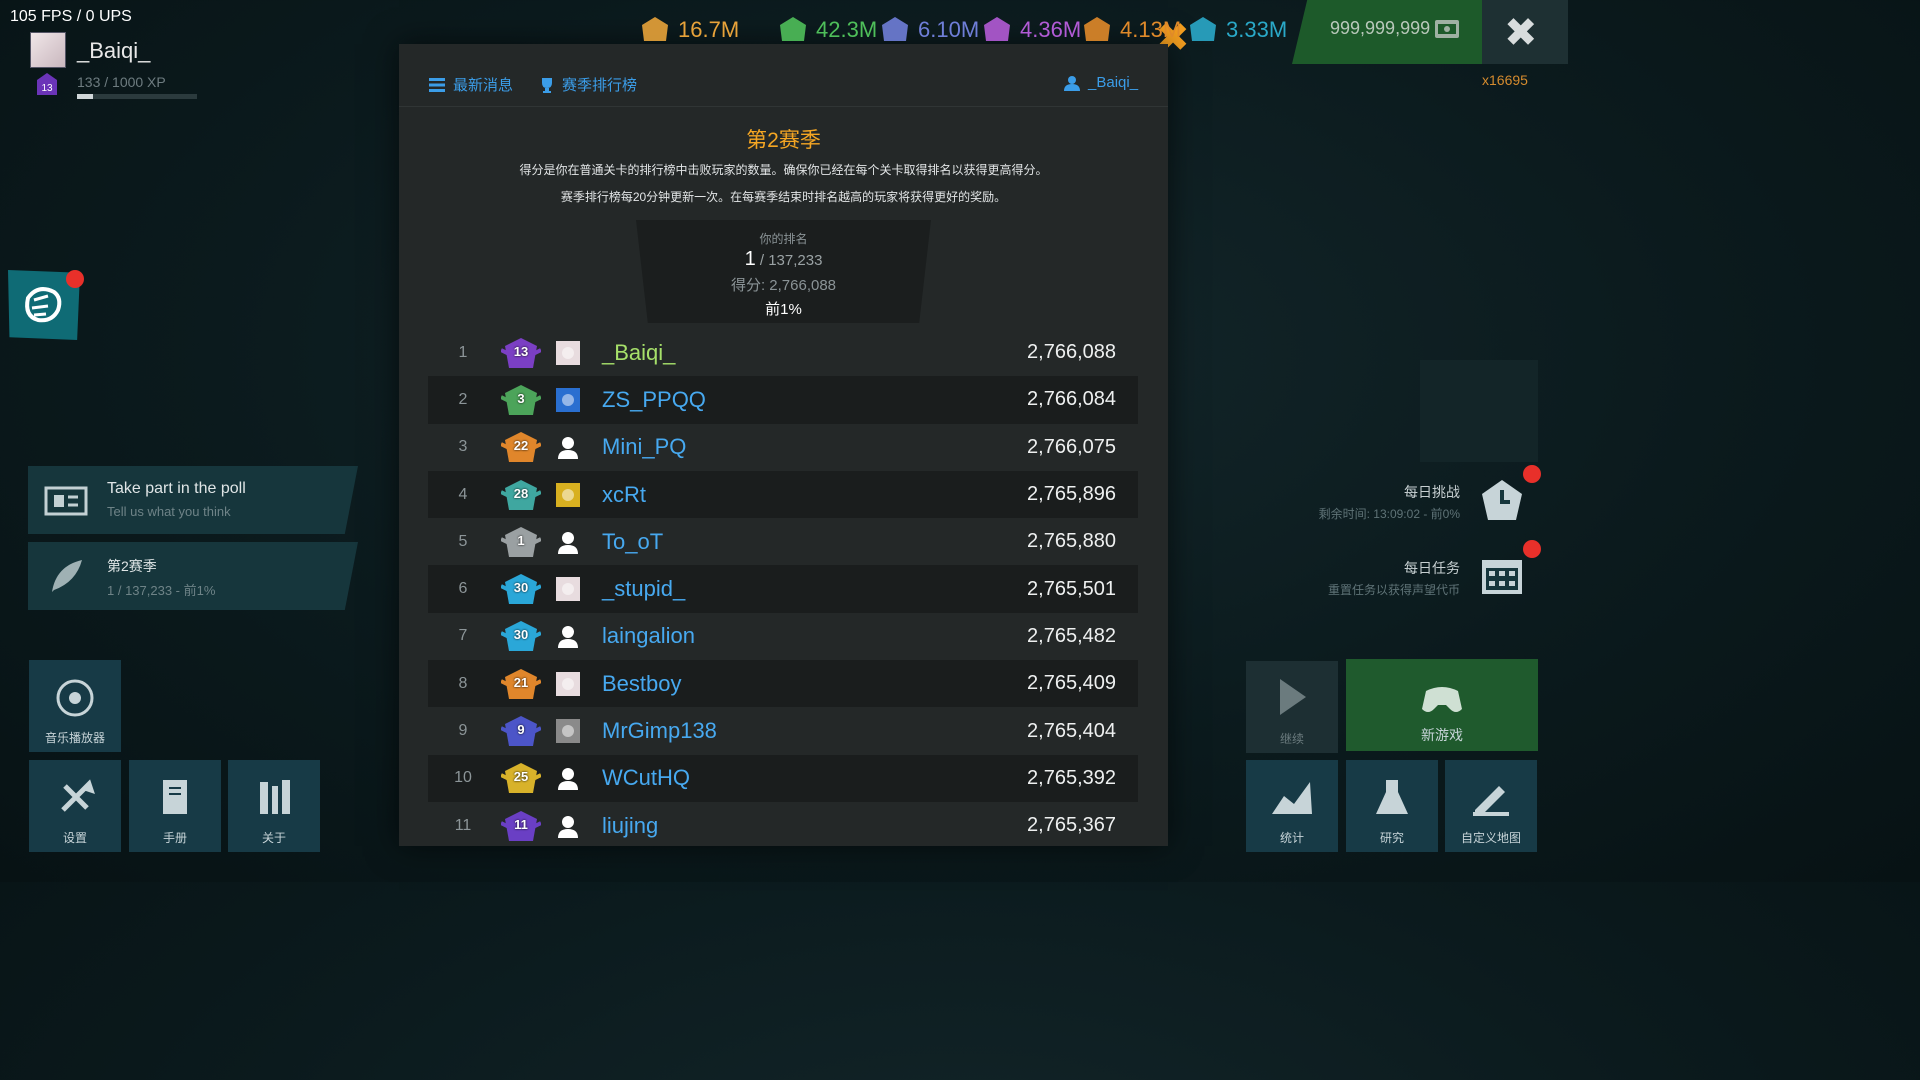  What do you see at coordinates (66, 501) in the screenshot?
I see `poll-icon` at bounding box center [66, 501].